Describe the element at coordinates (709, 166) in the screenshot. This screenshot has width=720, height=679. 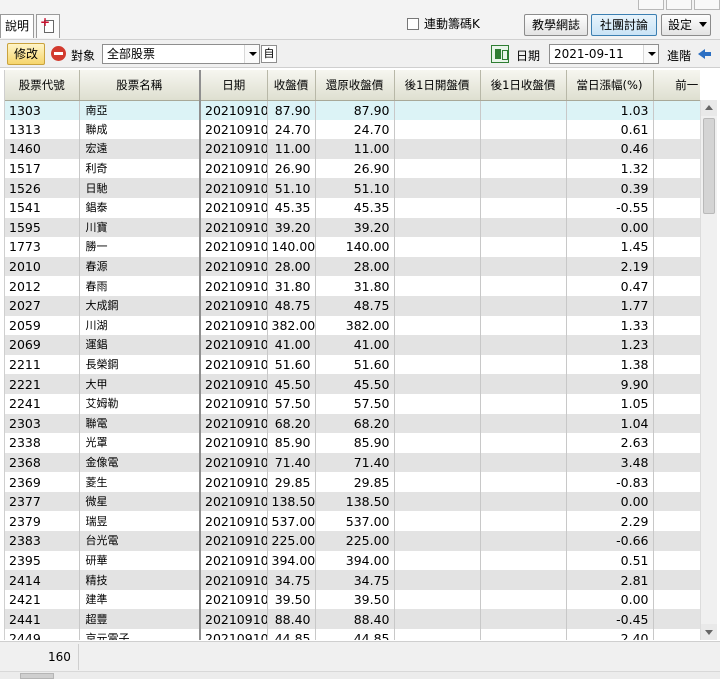
I see `scroll-thumb` at that location.